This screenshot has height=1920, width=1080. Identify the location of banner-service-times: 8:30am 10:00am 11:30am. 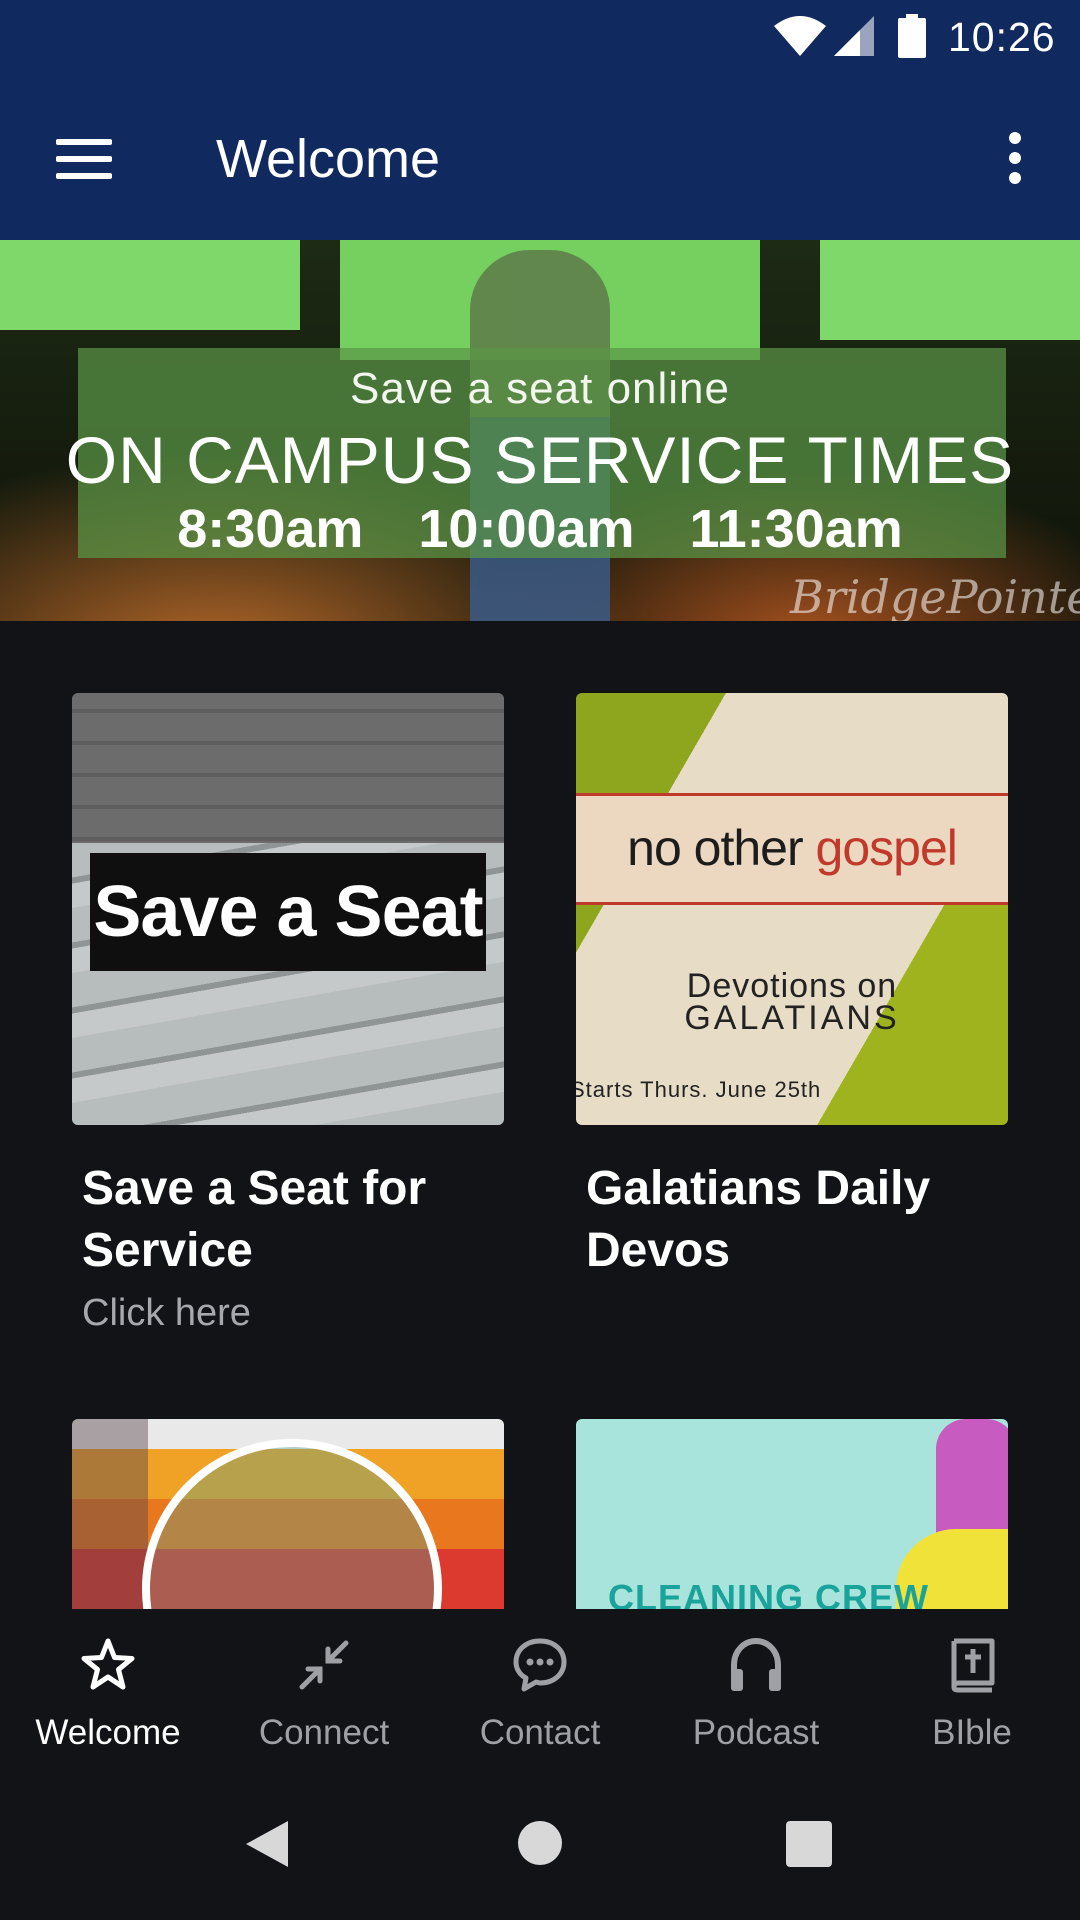
(540, 529).